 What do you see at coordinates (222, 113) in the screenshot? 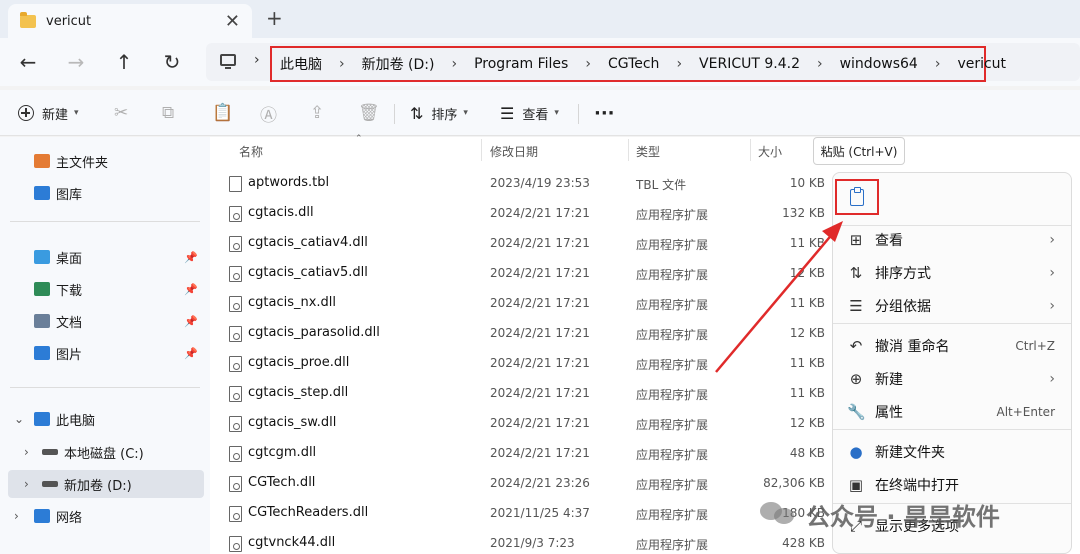
I see `paste-icon: 📋` at bounding box center [222, 113].